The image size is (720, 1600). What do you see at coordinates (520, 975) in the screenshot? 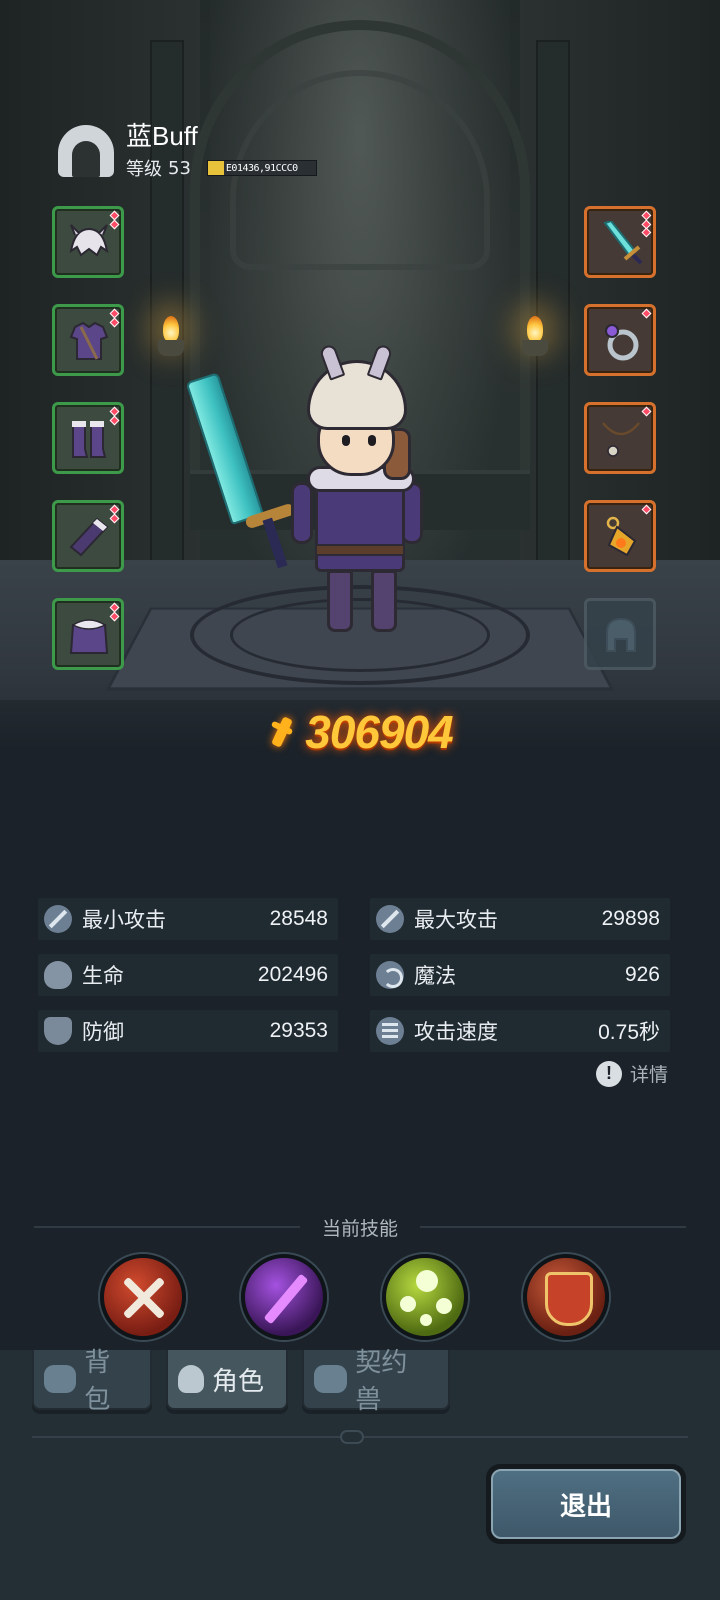
I see `stat-magic: 魔法 926` at bounding box center [520, 975].